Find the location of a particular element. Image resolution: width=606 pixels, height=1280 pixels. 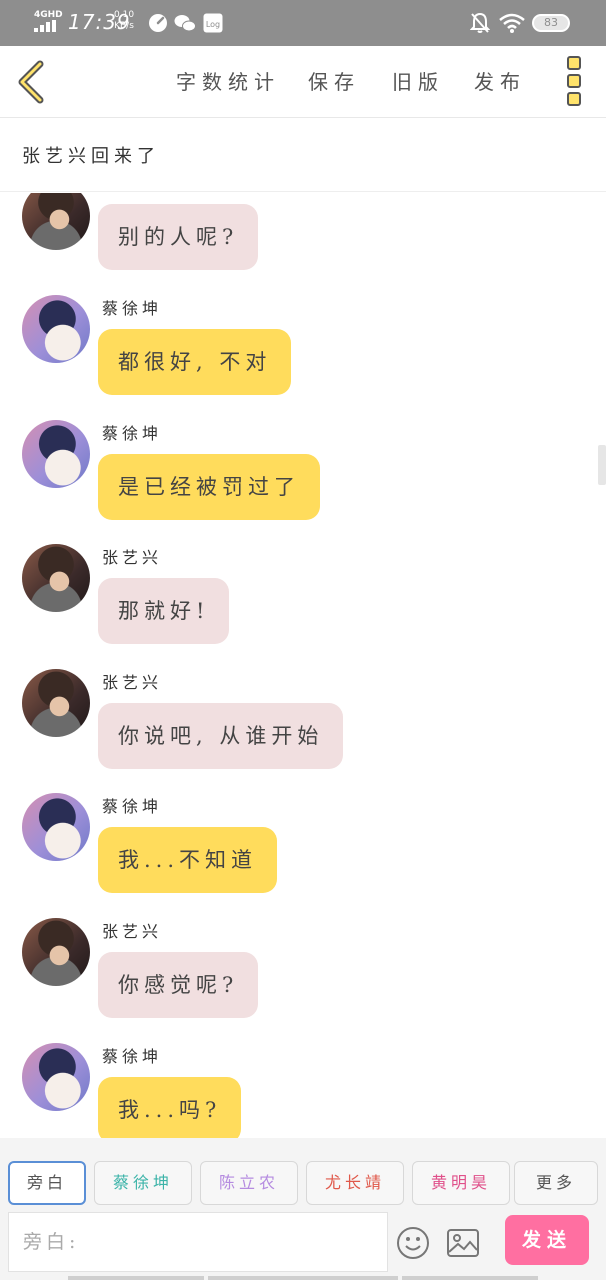

story-title: 张艺兴回来了 is located at coordinates (91, 156).